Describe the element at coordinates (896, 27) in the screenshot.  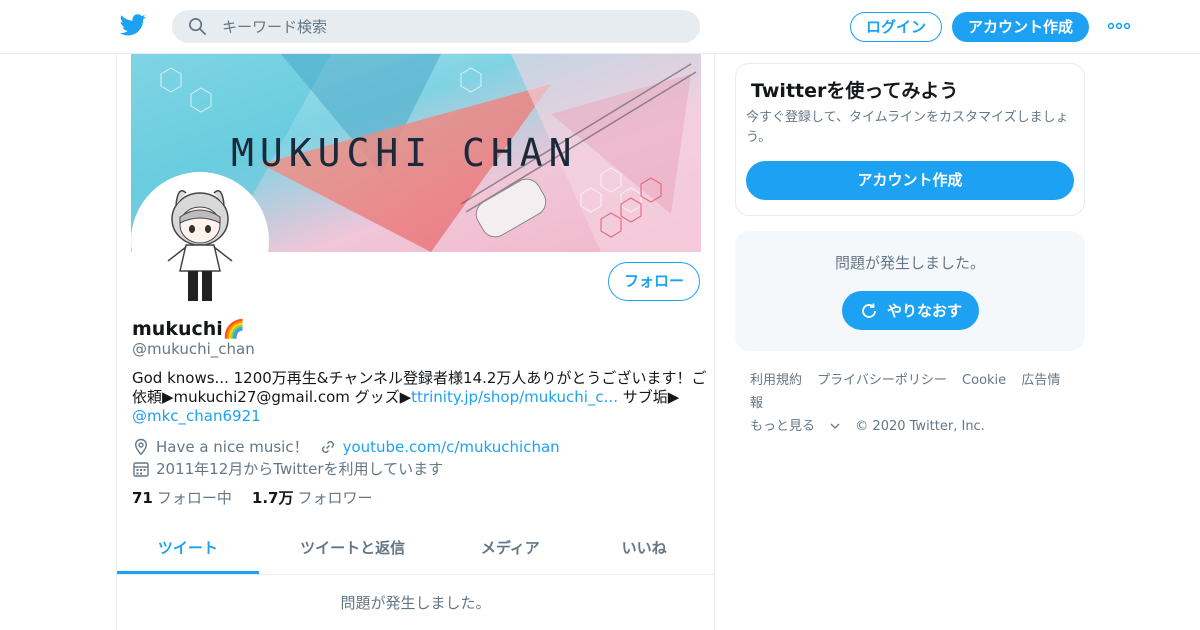
I see `login-button: ログイン` at that location.